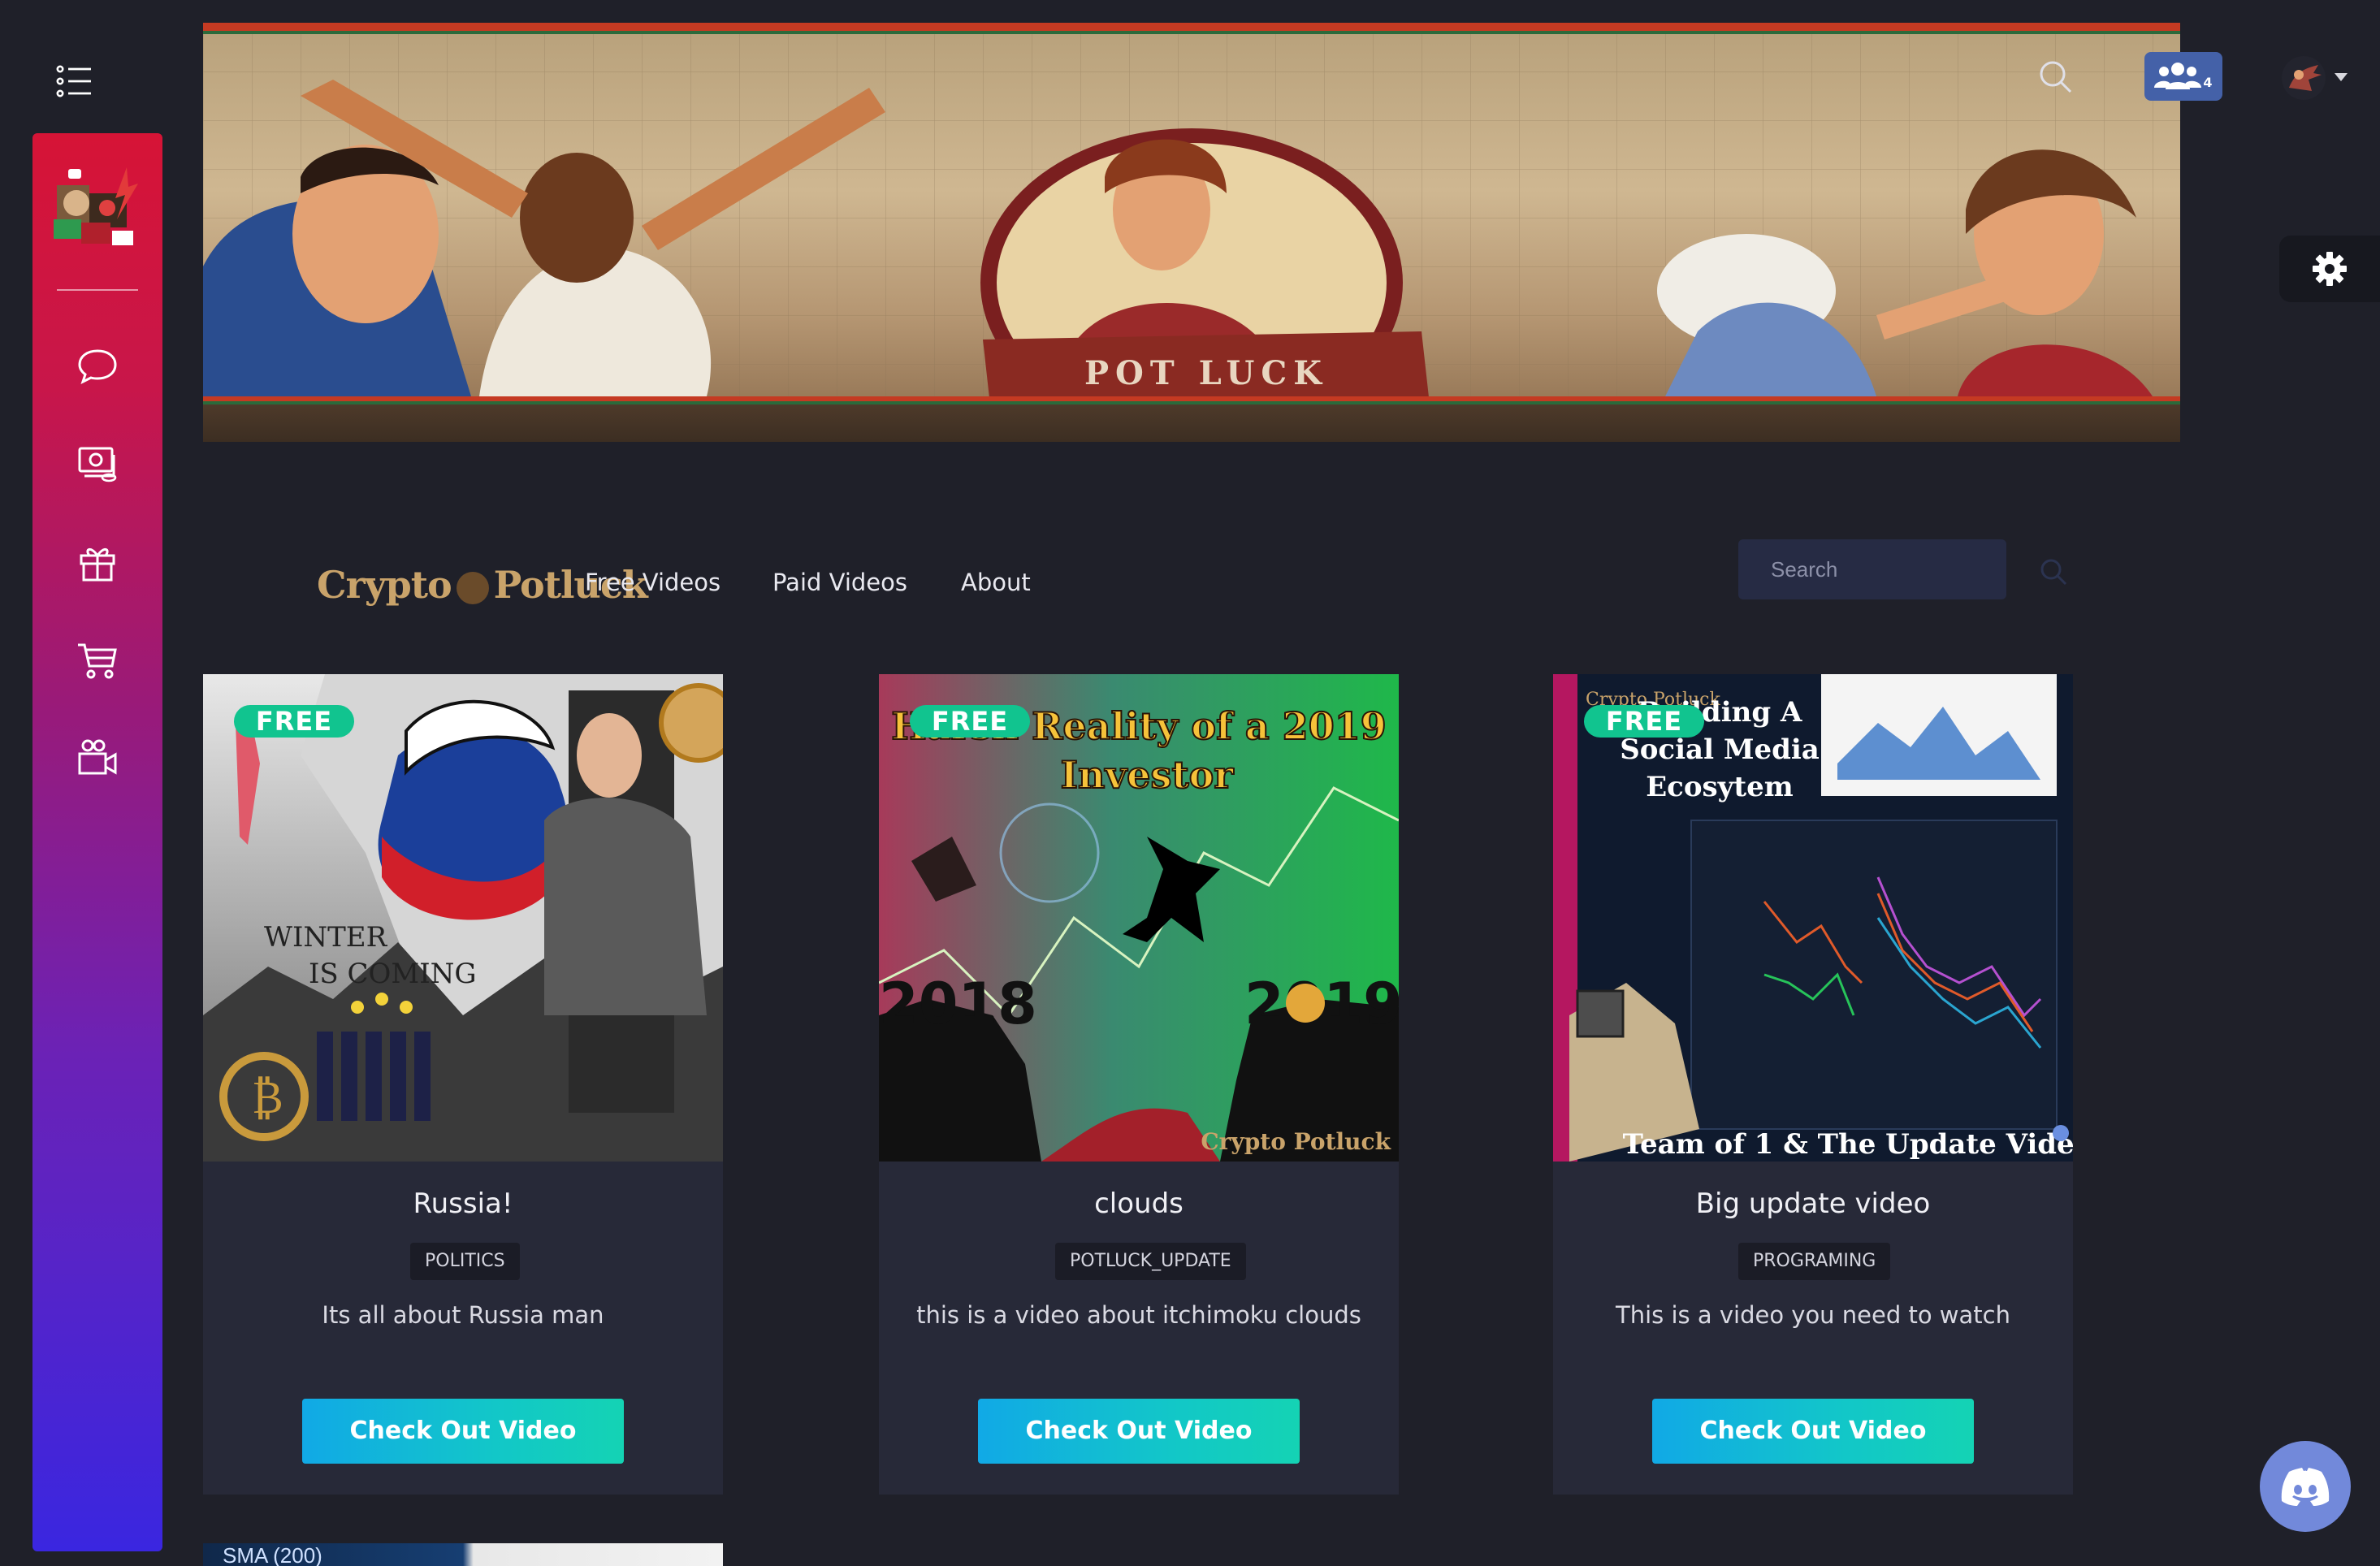  Describe the element at coordinates (652, 583) in the screenshot. I see `nav-free-videos: Free Videos` at that location.